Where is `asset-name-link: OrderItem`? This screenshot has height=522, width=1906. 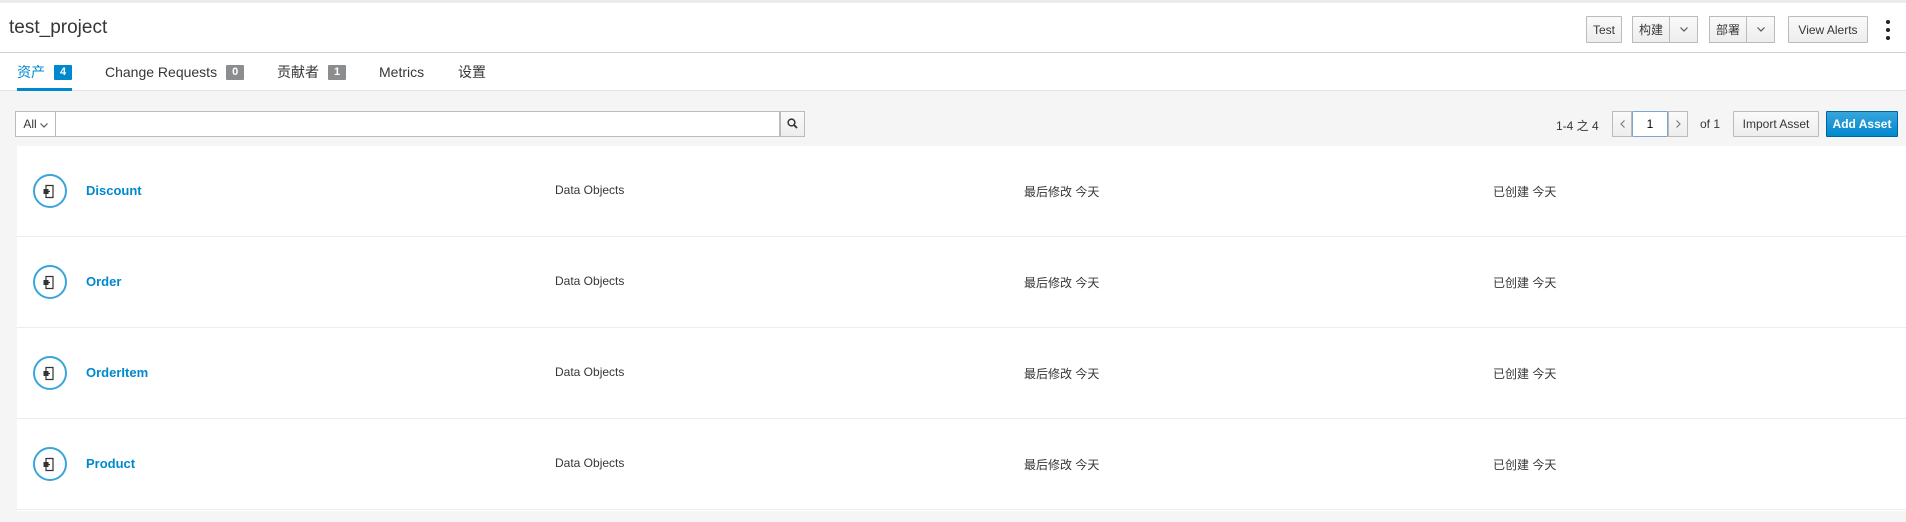 asset-name-link: OrderItem is located at coordinates (117, 372).